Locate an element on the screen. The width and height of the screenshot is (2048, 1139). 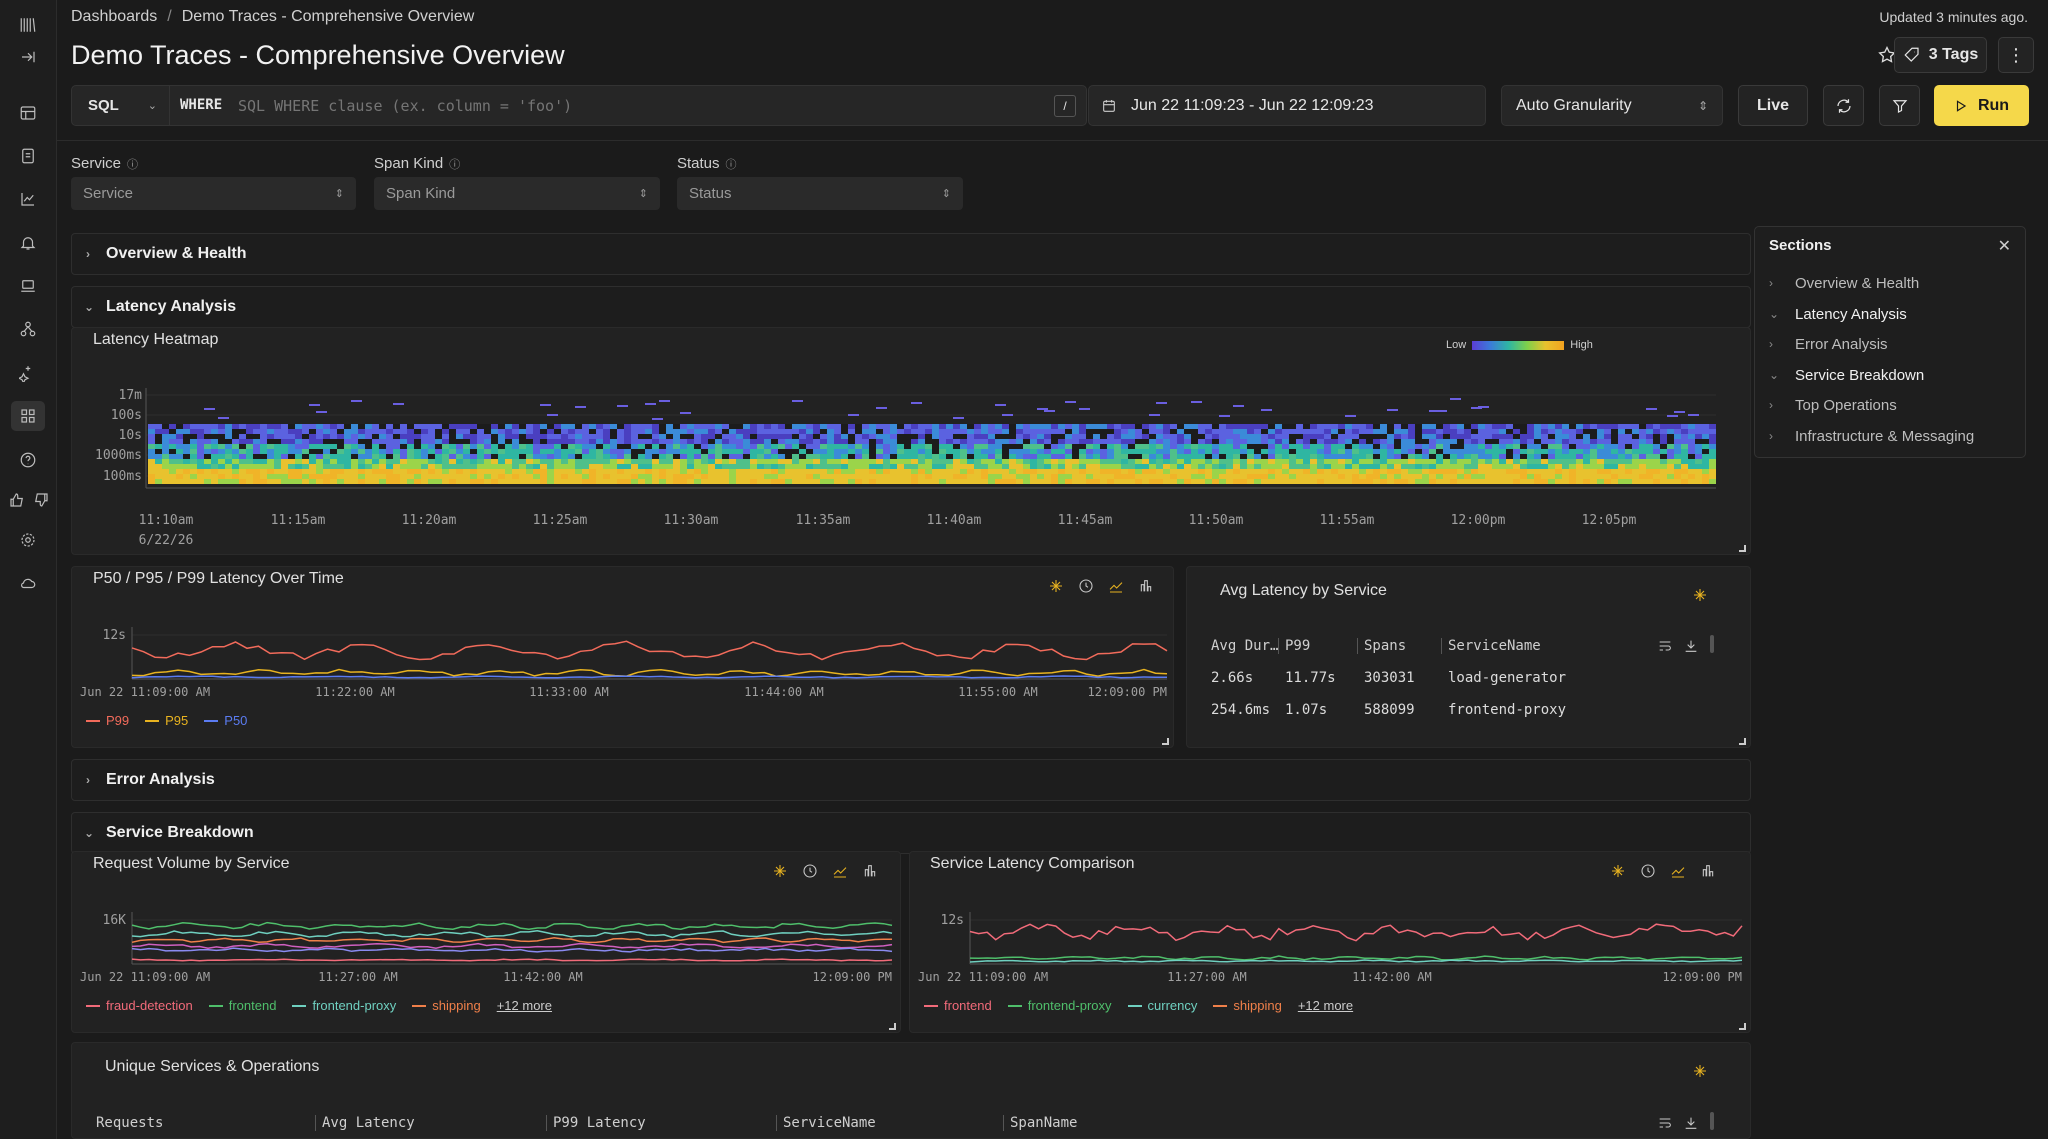
span-kind-filter-select: Span Kind ⇕ is located at coordinates (517, 193).